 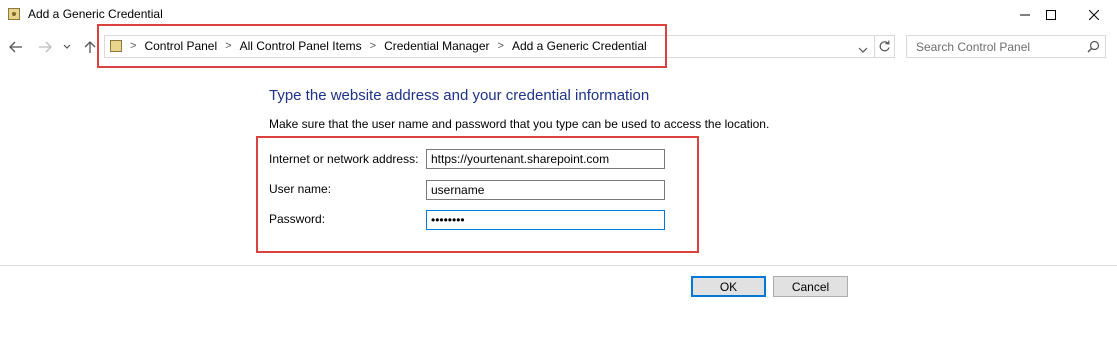 What do you see at coordinates (728, 286) in the screenshot?
I see `ok-button: OK` at bounding box center [728, 286].